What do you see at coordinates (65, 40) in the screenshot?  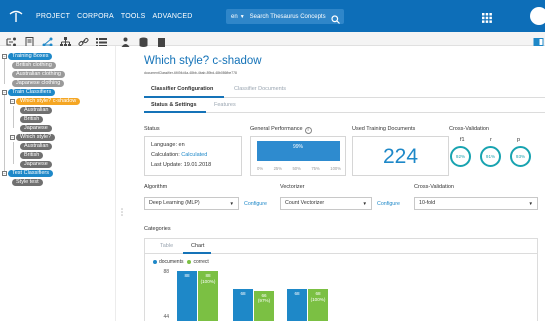 I see `hierarchy-icon` at bounding box center [65, 40].